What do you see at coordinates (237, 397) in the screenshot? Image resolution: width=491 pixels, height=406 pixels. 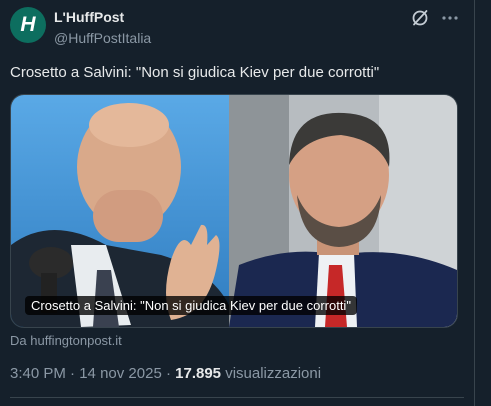 I see `divider` at bounding box center [237, 397].